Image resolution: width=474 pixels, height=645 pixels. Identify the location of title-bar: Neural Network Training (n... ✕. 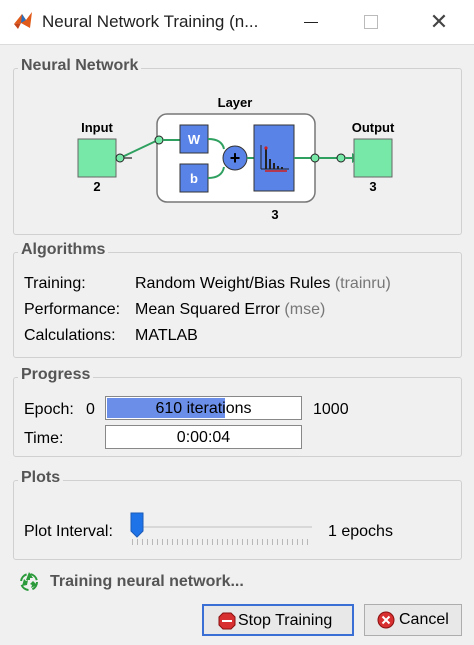
(237, 22).